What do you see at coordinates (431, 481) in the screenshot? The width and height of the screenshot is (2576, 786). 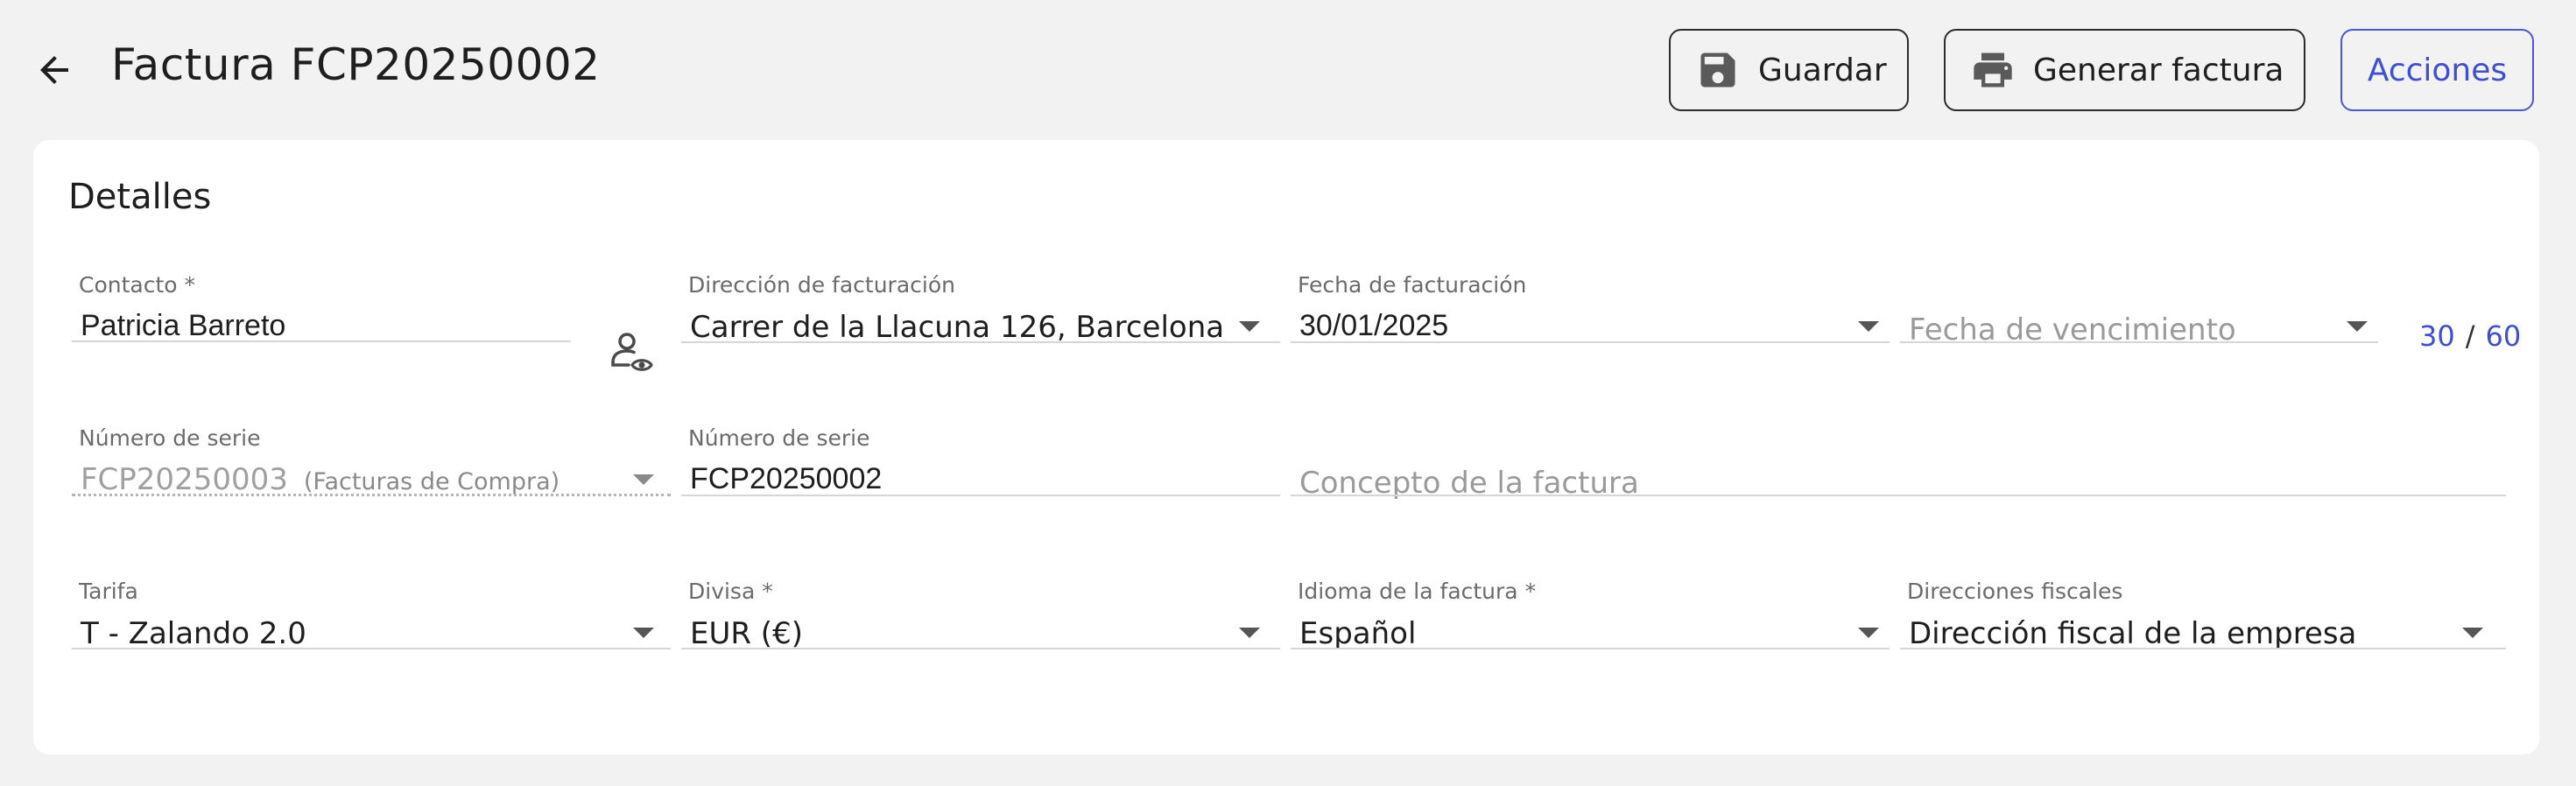 I see `series-number-suffix: (Facturas de Compra)` at bounding box center [431, 481].